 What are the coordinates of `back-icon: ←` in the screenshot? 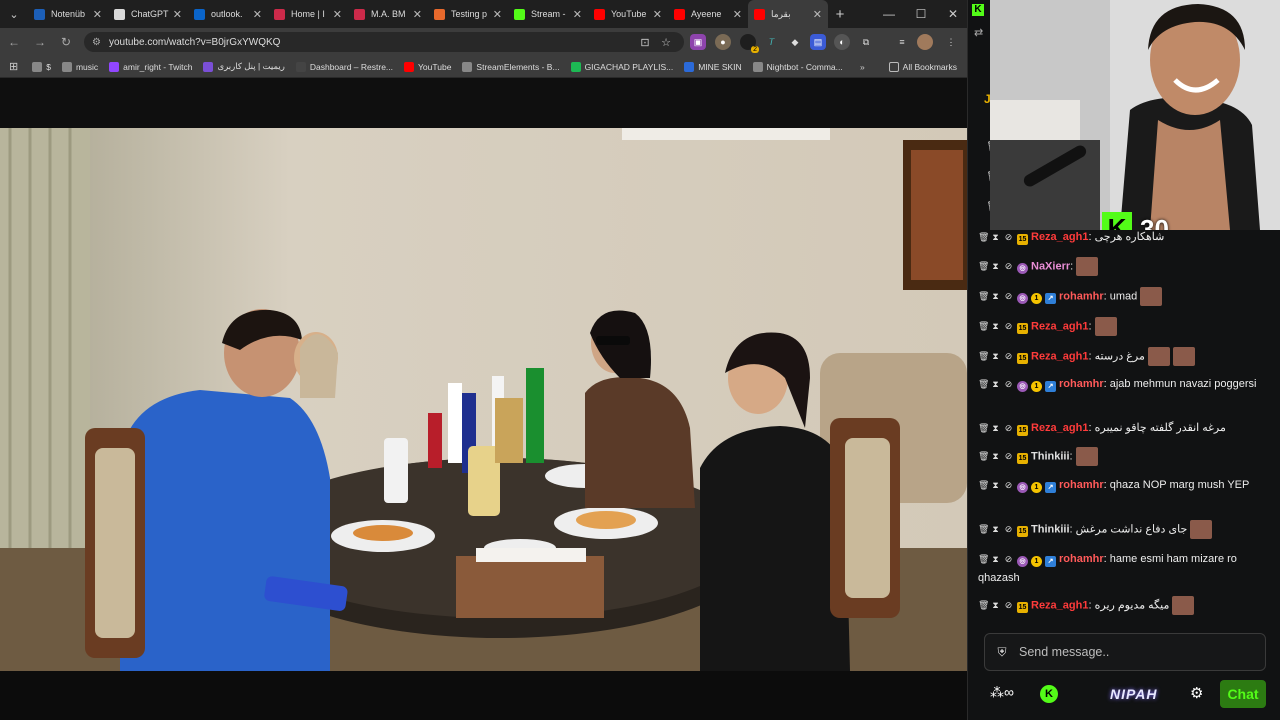 It's located at (14, 42).